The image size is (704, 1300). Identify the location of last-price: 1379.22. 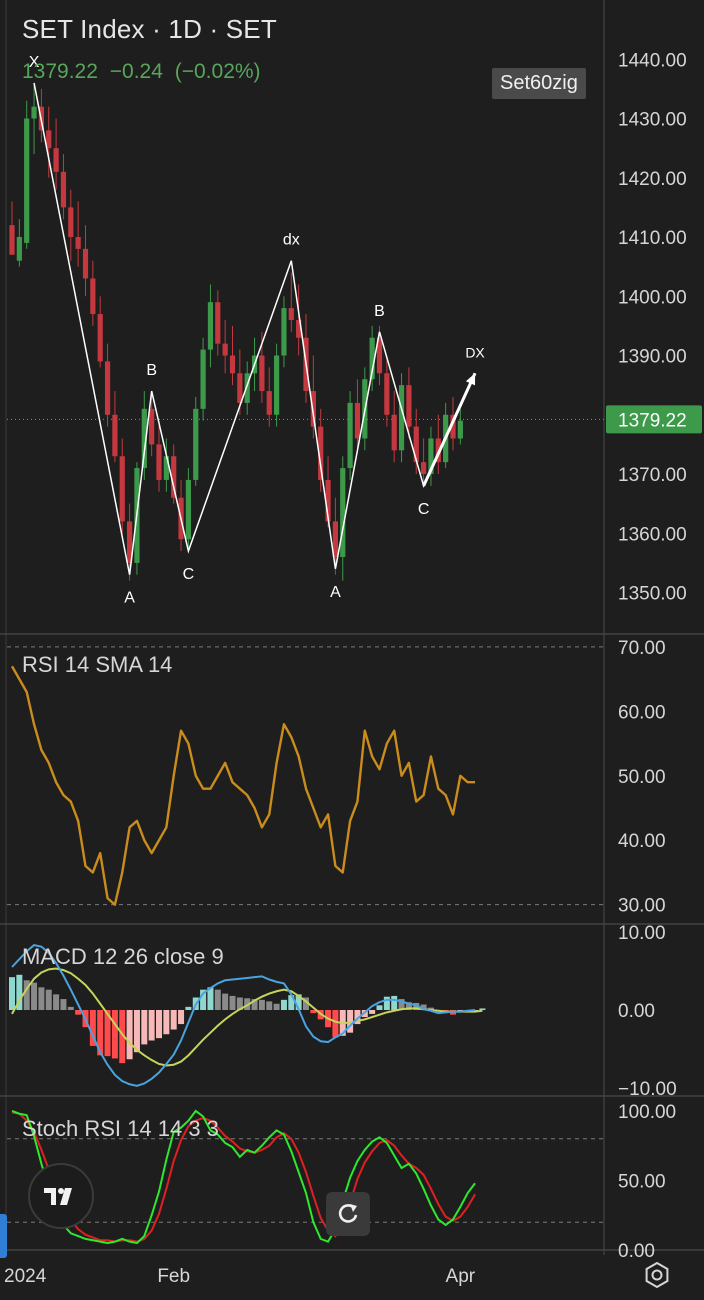
(60, 71).